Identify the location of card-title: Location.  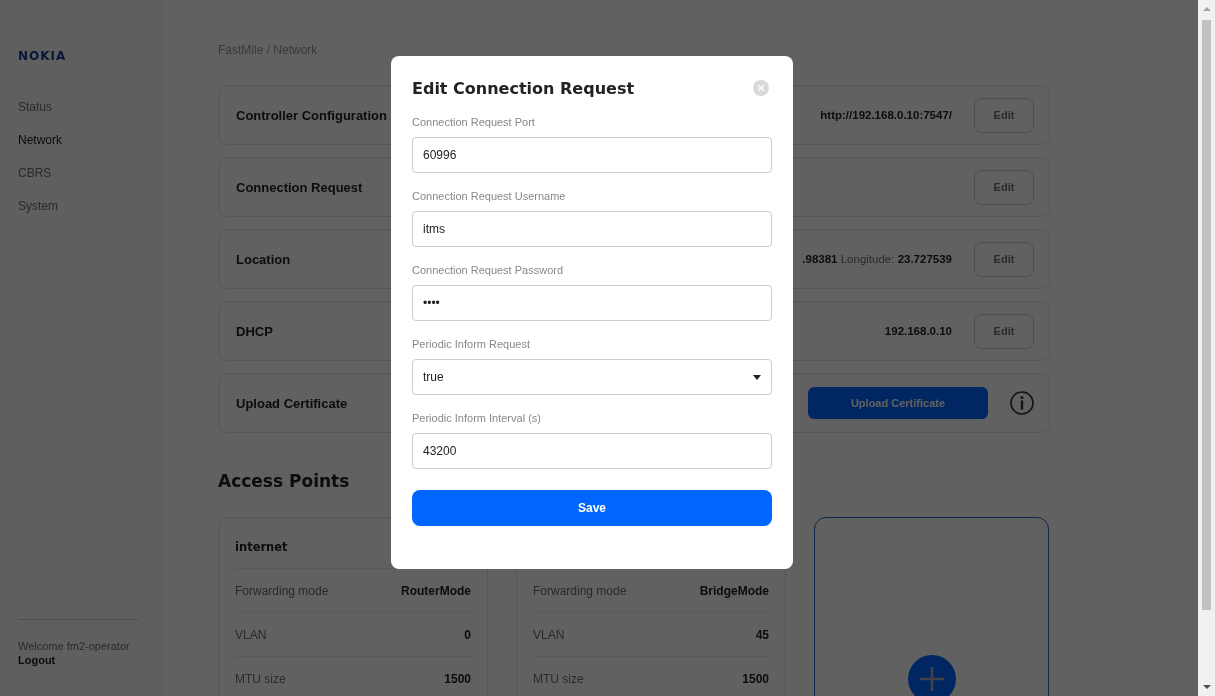
(263, 259).